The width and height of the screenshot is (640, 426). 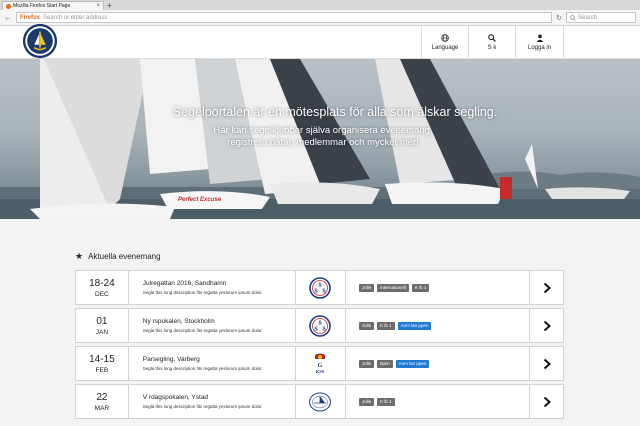 What do you see at coordinates (438, 363) in the screenshot?
I see `event-tags: Jolle Barn Anm lan ppen` at bounding box center [438, 363].